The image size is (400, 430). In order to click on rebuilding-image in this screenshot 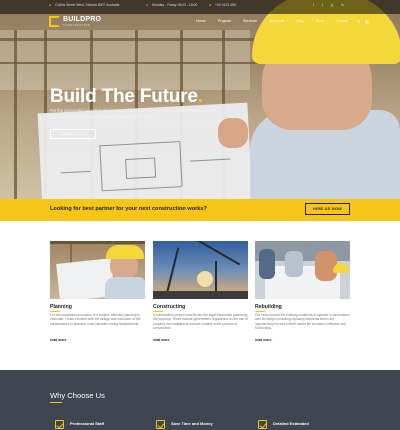, I will do `click(302, 270)`.